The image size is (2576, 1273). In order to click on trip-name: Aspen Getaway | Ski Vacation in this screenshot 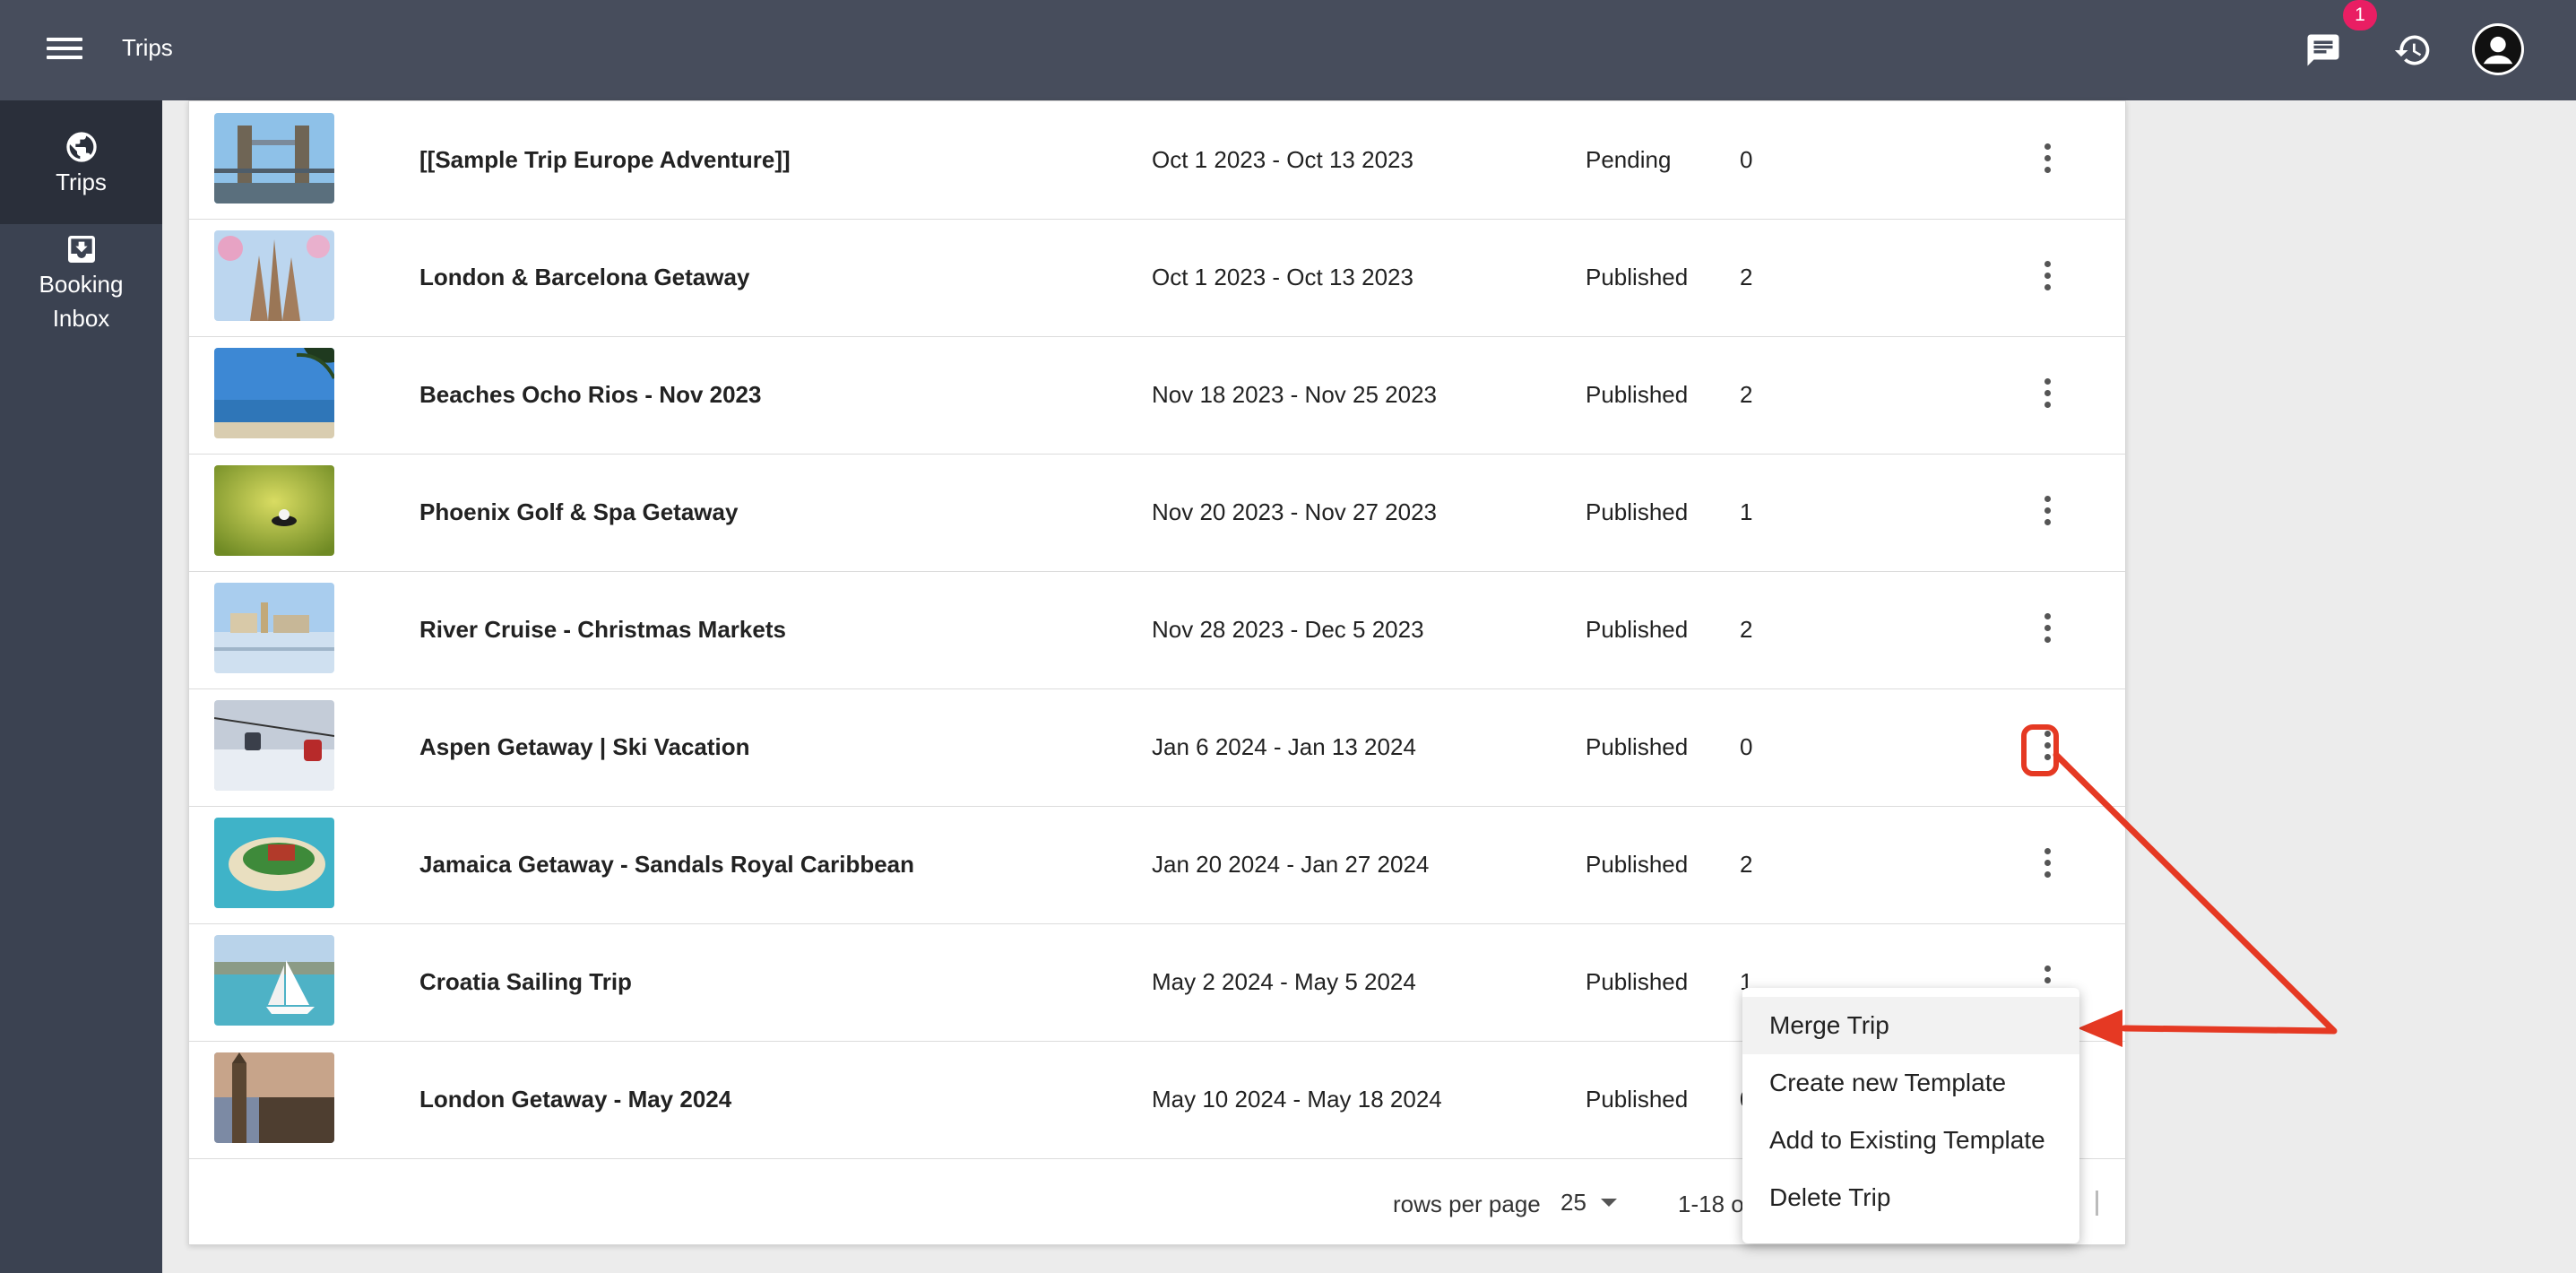, I will do `click(584, 747)`.